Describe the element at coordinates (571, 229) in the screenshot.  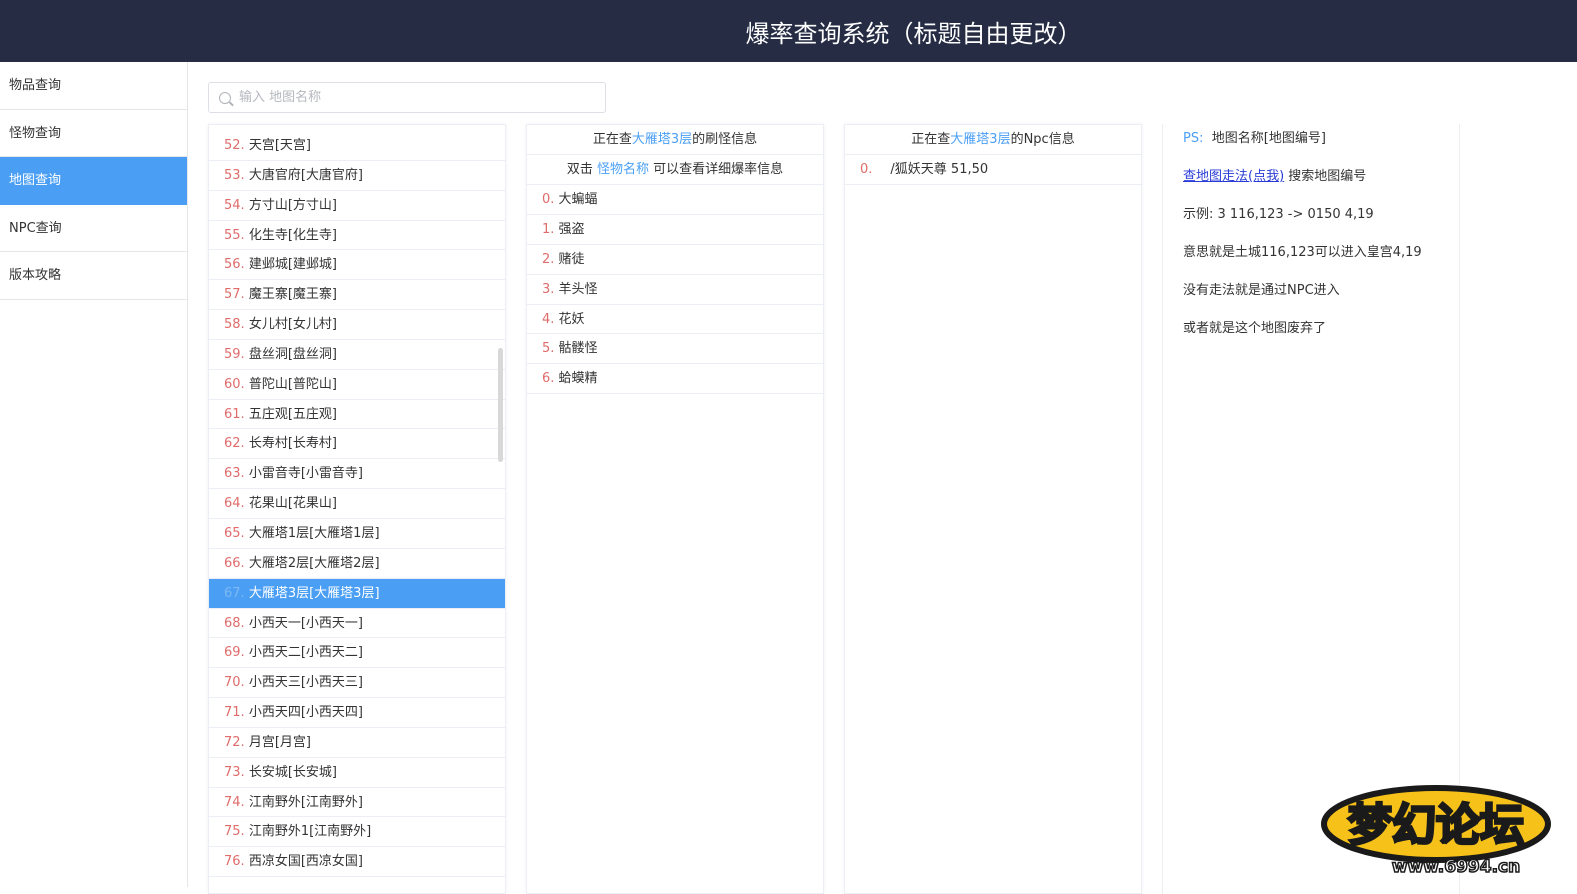
I see `monster-name: 强盗` at that location.